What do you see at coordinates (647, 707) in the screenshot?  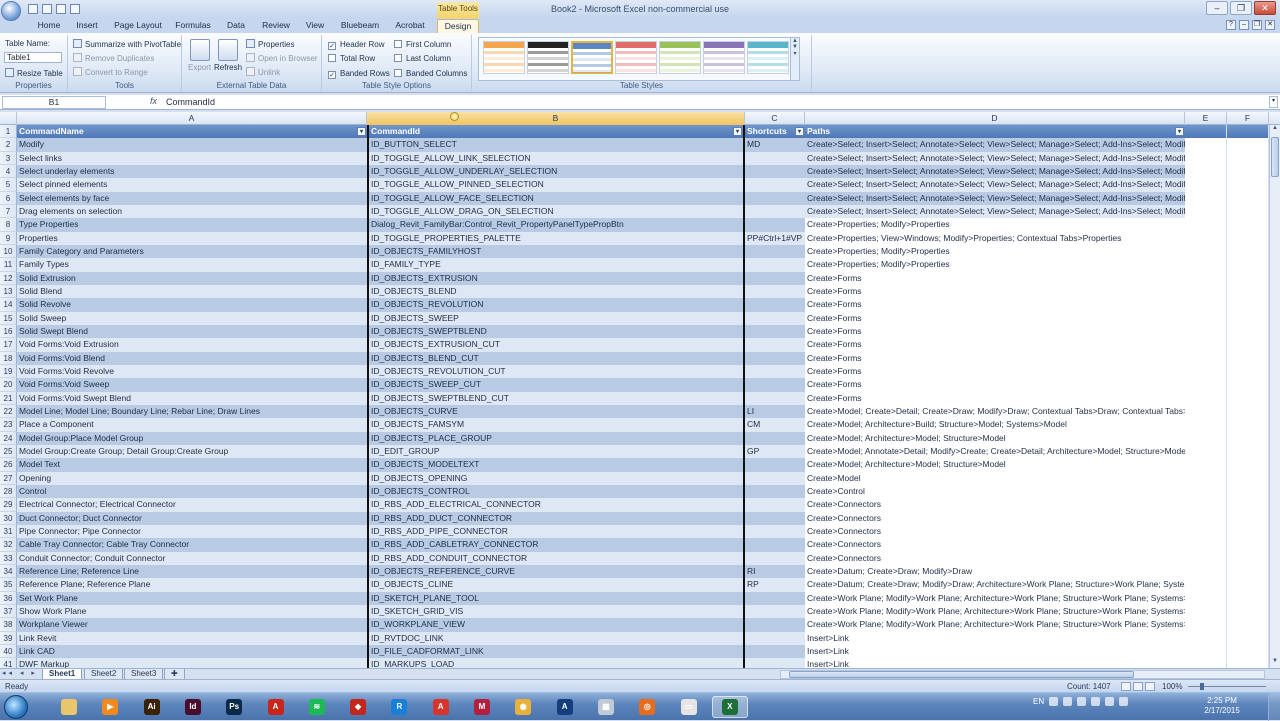 I see `taskbar-firefox-icon: ◎` at bounding box center [647, 707].